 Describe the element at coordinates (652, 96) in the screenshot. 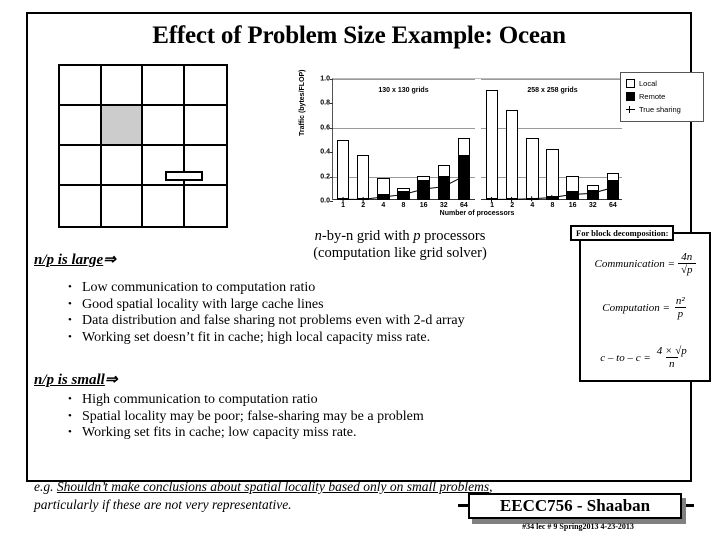

I see `legend-label: Remote` at that location.